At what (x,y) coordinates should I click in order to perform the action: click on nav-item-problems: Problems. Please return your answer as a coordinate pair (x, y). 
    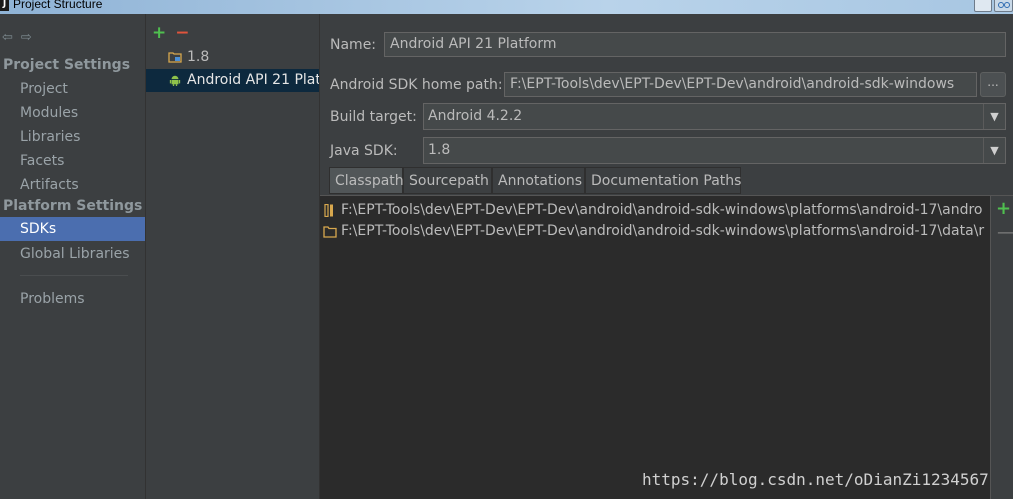
    Looking at the image, I should click on (72, 299).